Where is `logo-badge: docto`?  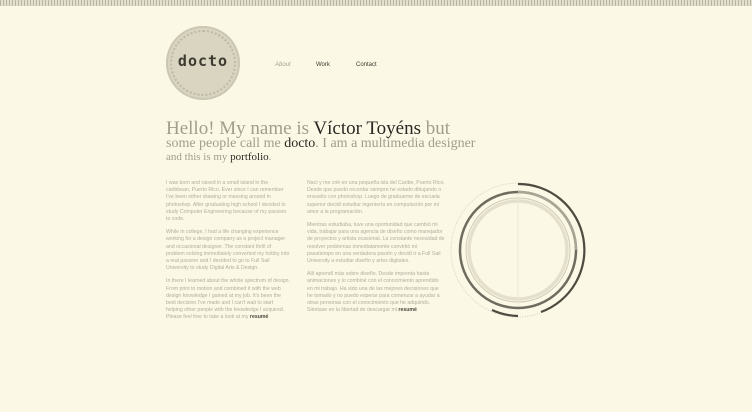 logo-badge: docto is located at coordinates (203, 63).